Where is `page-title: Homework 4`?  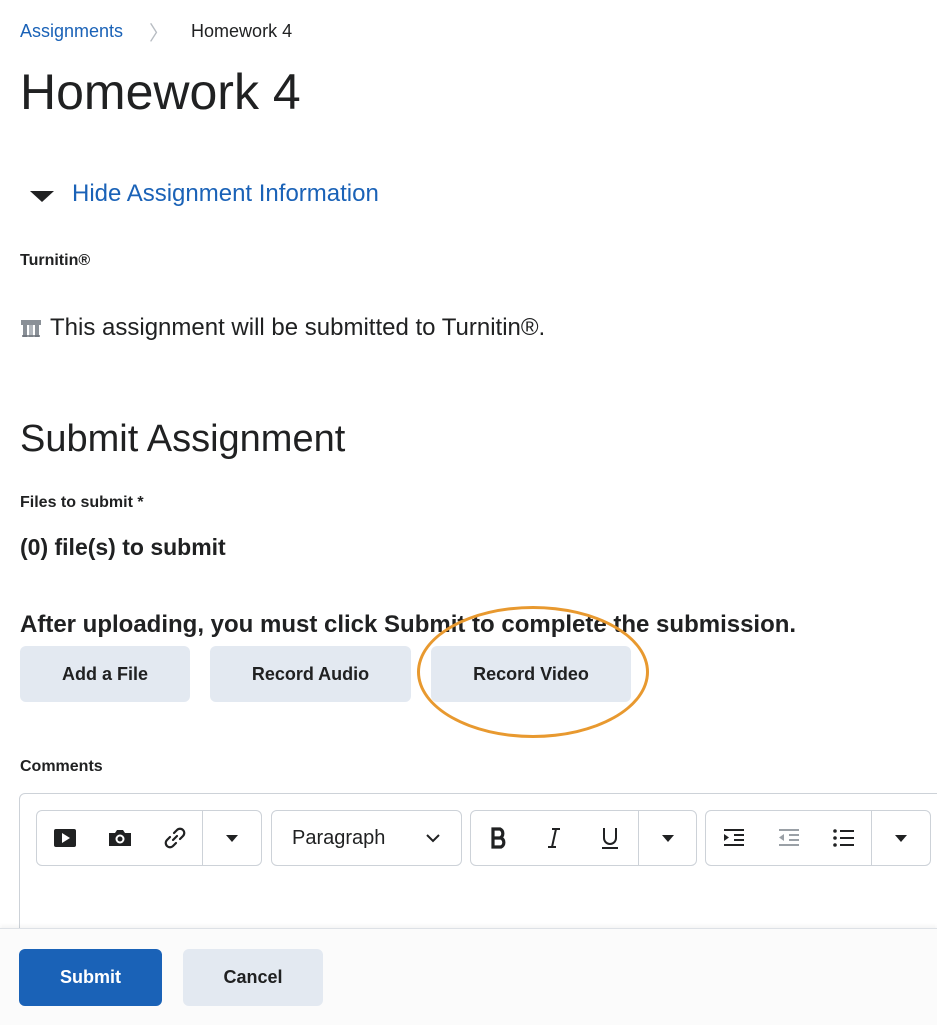
page-title: Homework 4 is located at coordinates (160, 92).